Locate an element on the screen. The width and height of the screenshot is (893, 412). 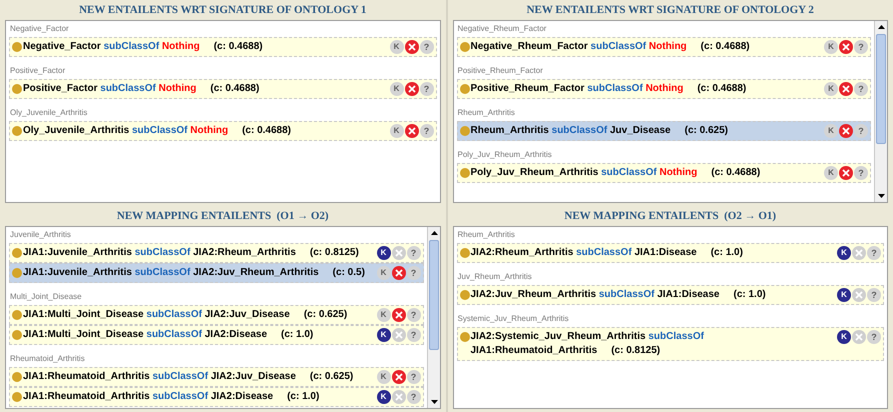
axiom-text: Negative_Rheum_Factor subClassOf Nothing (c: 0.4688) is located at coordinates (610, 47).